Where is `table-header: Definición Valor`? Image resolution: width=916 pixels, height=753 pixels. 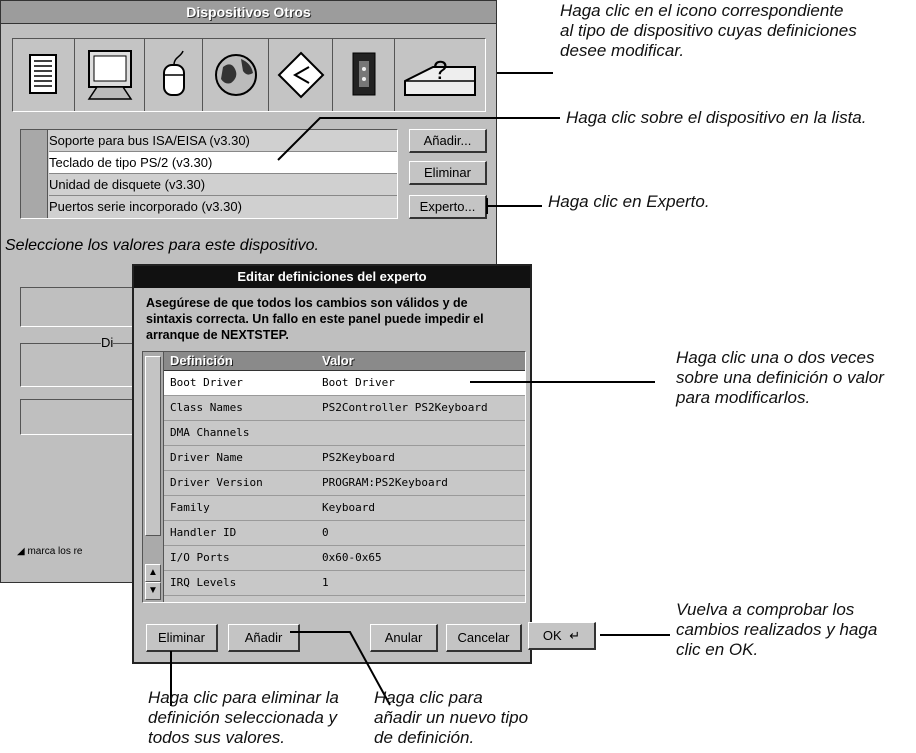
table-header: Definición Valor is located at coordinates (344, 361).